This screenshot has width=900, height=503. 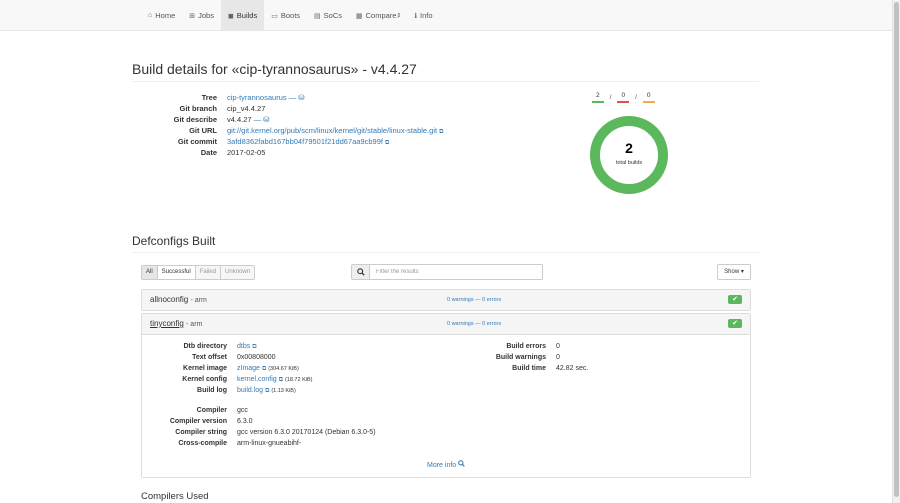 What do you see at coordinates (242, 410) in the screenshot?
I see `compiler-value: gcc` at bounding box center [242, 410].